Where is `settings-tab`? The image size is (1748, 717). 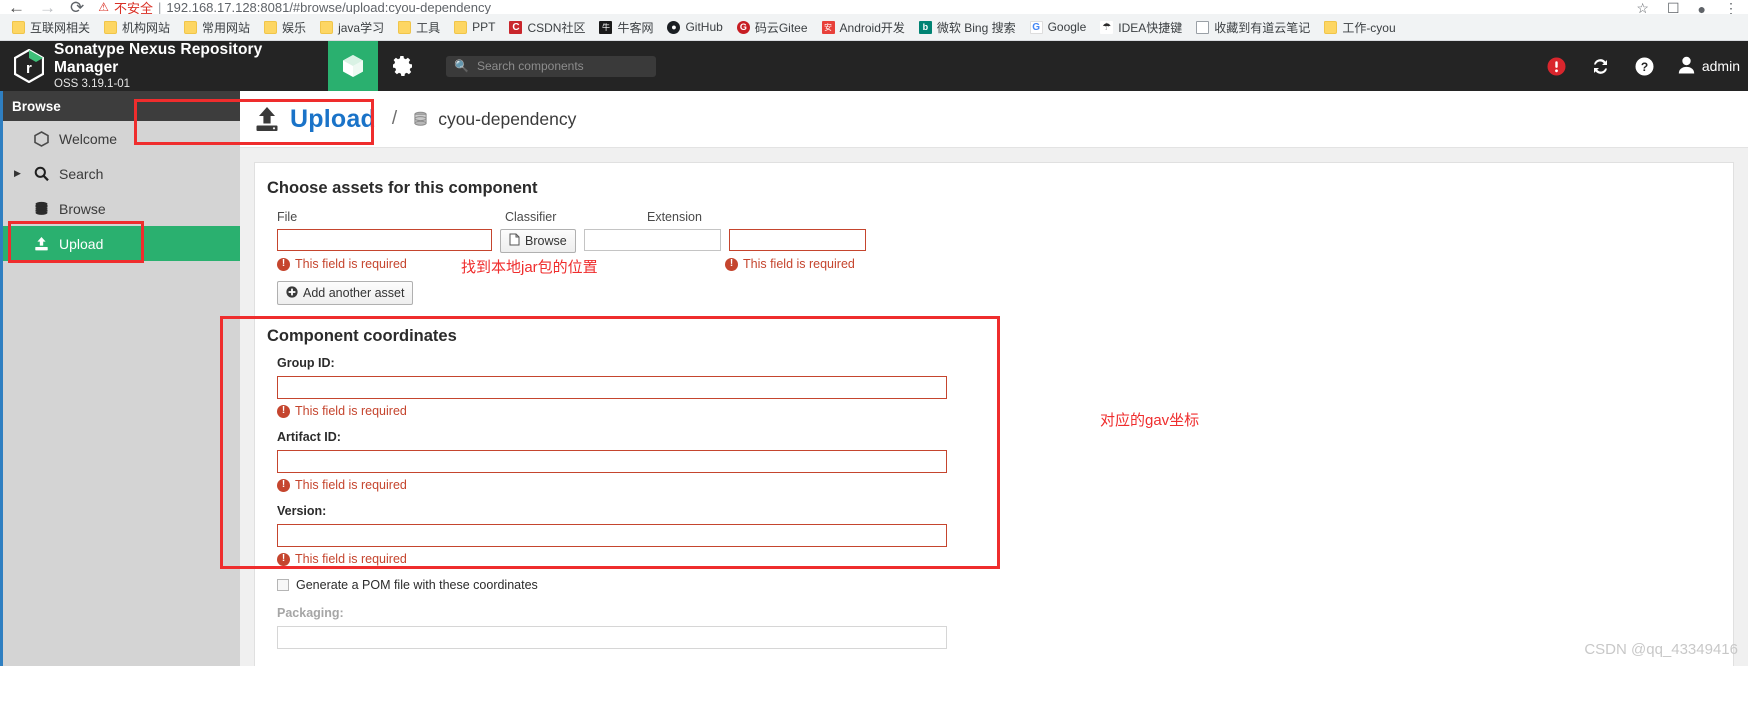 settings-tab is located at coordinates (403, 66).